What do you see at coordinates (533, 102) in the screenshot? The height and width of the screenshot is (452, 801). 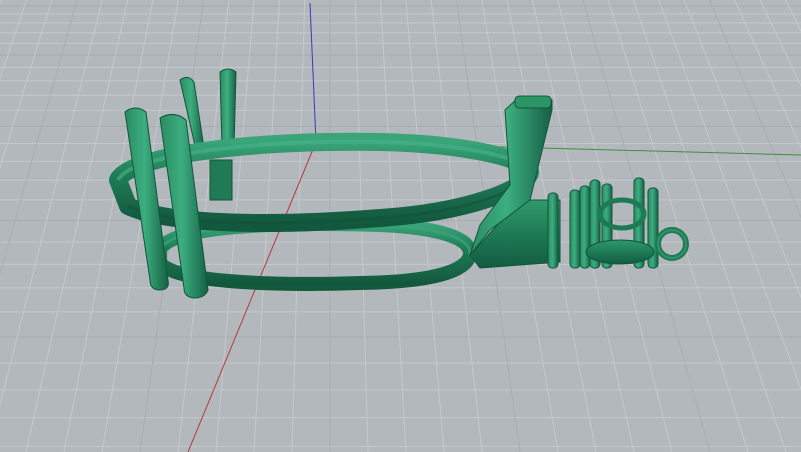 I see `right-prong-cap` at bounding box center [533, 102].